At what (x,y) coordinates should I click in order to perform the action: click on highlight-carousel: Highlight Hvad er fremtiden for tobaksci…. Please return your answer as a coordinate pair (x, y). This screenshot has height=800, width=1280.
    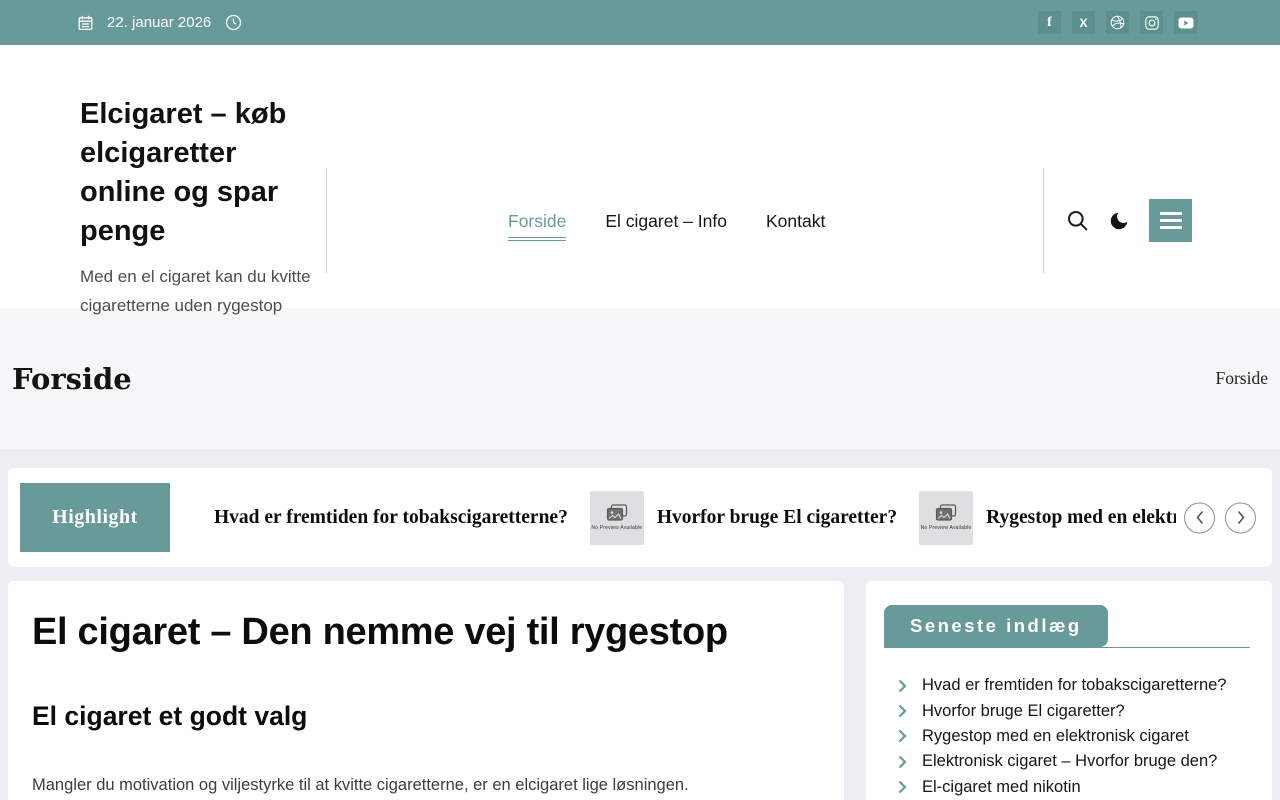
    Looking at the image, I should click on (640, 517).